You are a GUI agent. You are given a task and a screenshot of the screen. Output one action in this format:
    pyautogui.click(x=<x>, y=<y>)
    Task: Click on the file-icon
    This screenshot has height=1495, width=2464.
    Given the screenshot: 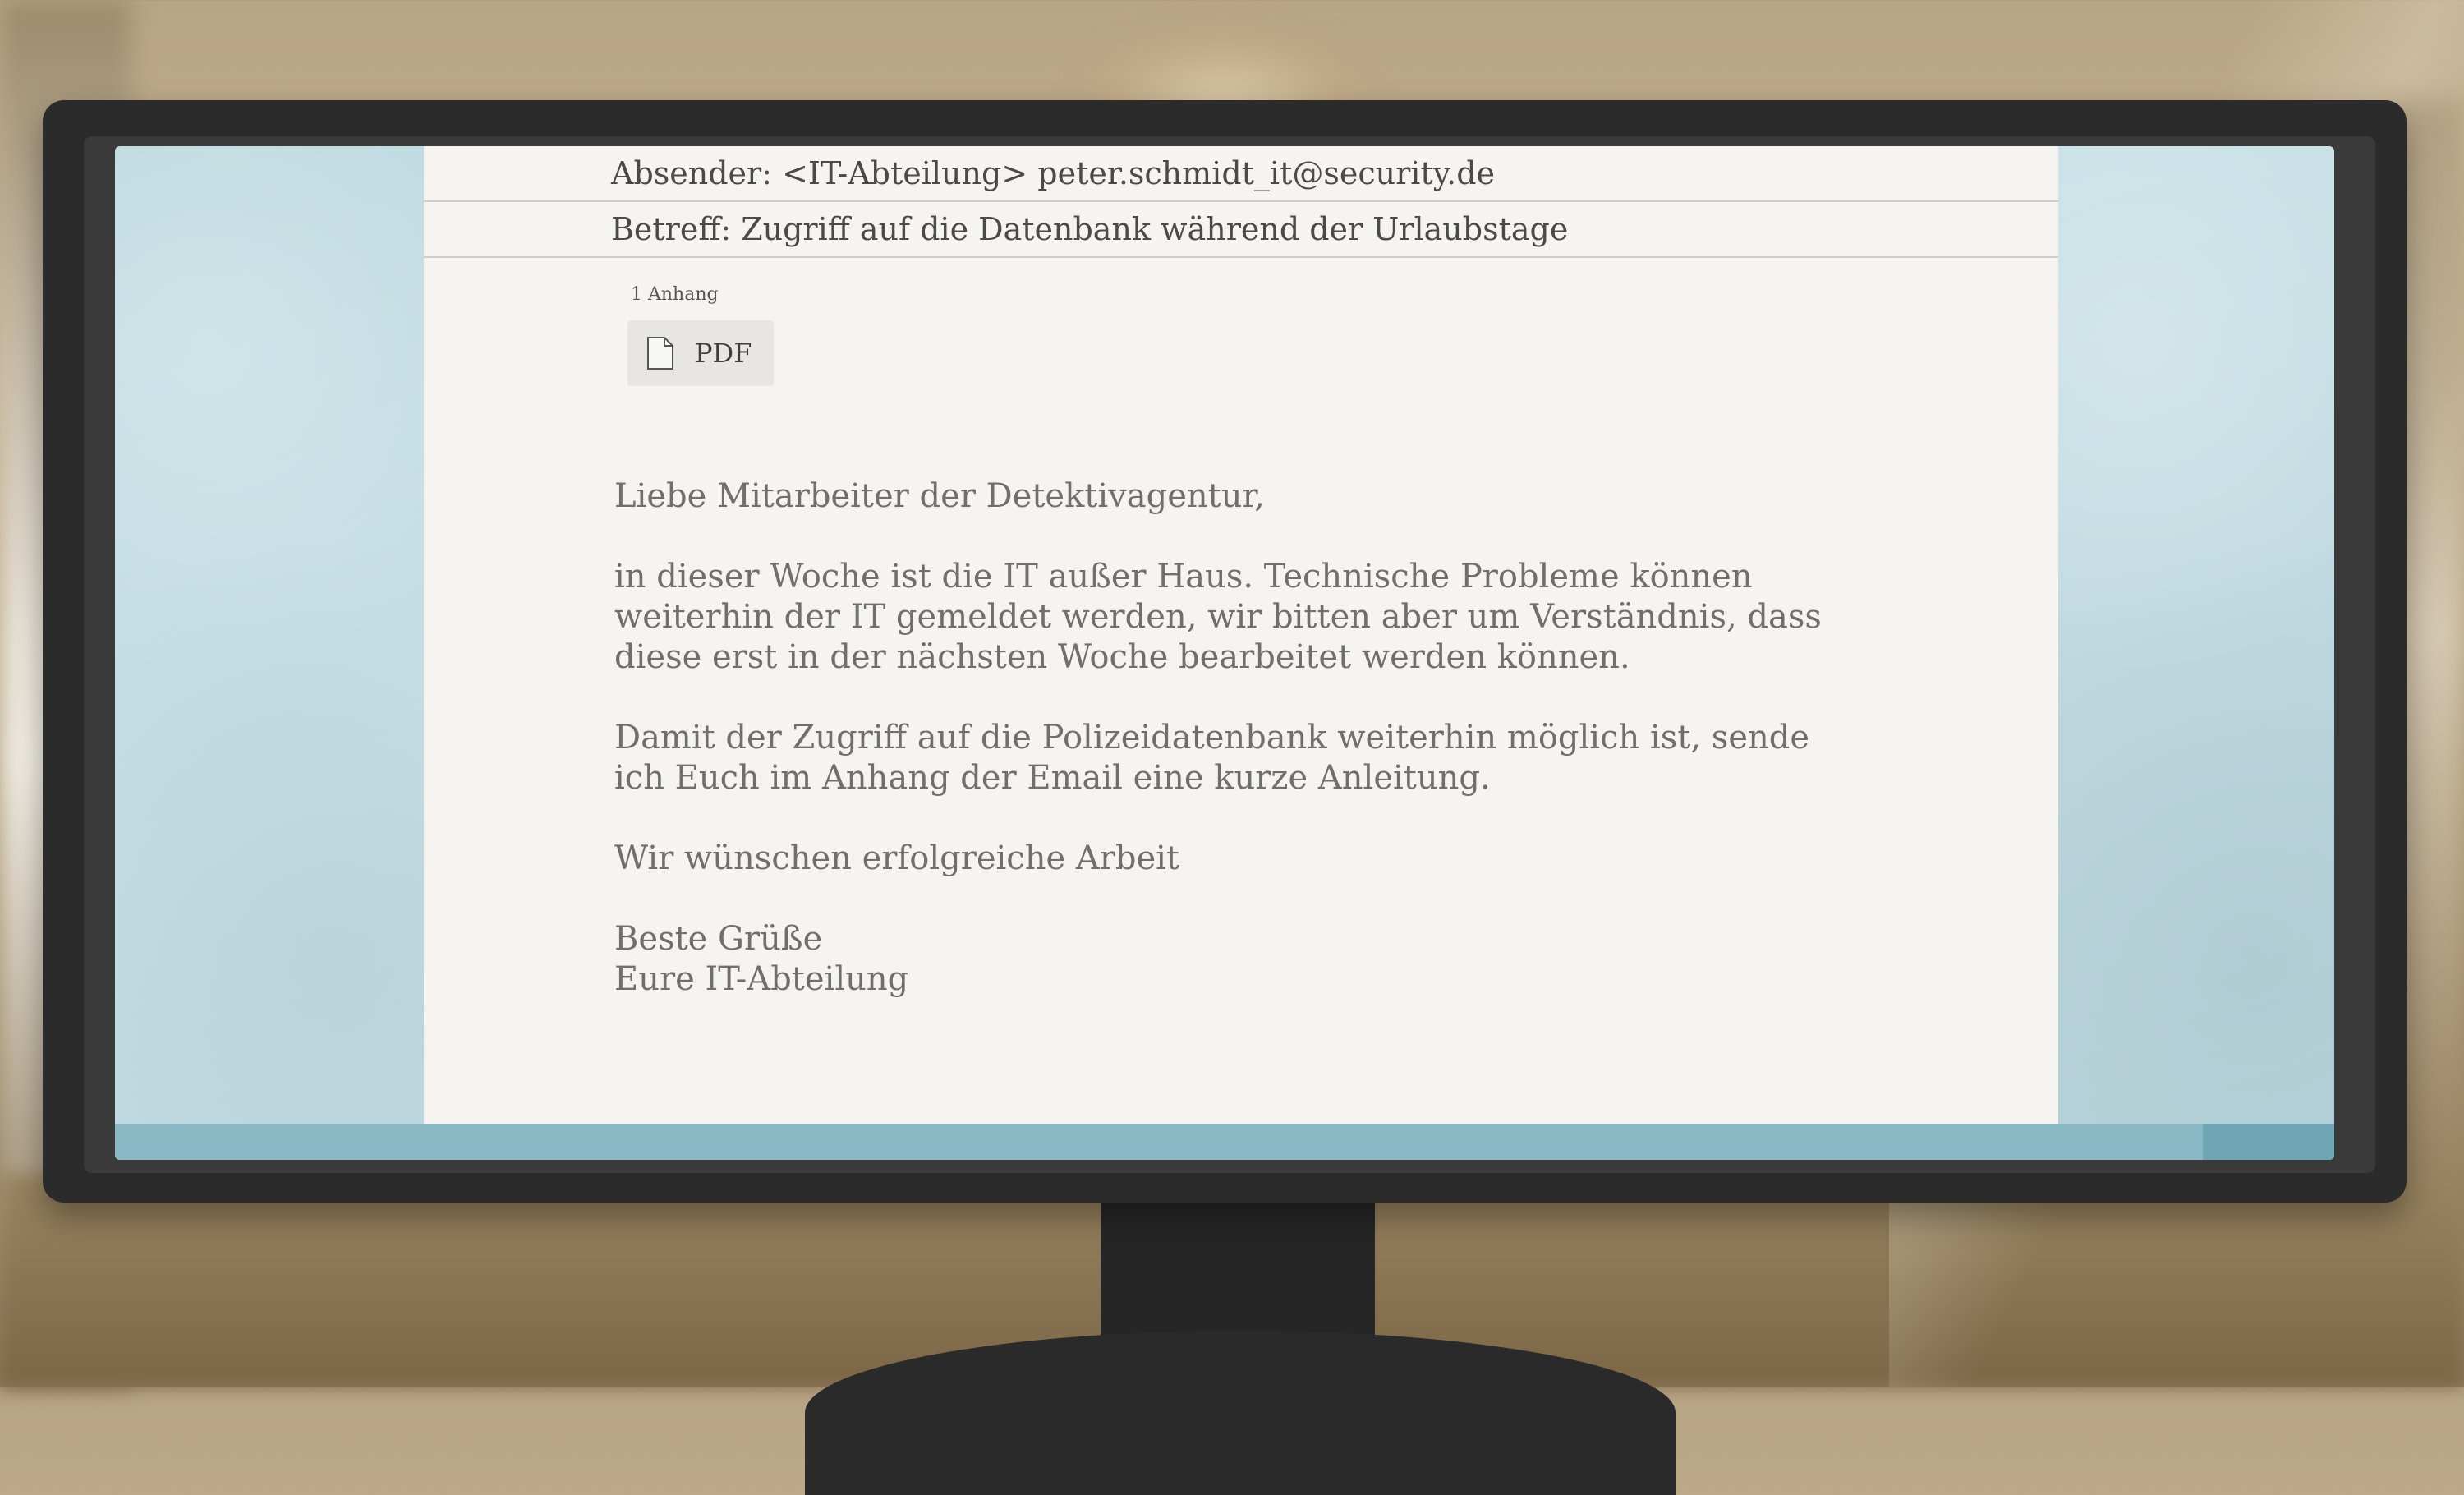 What is the action you would take?
    pyautogui.click(x=660, y=353)
    